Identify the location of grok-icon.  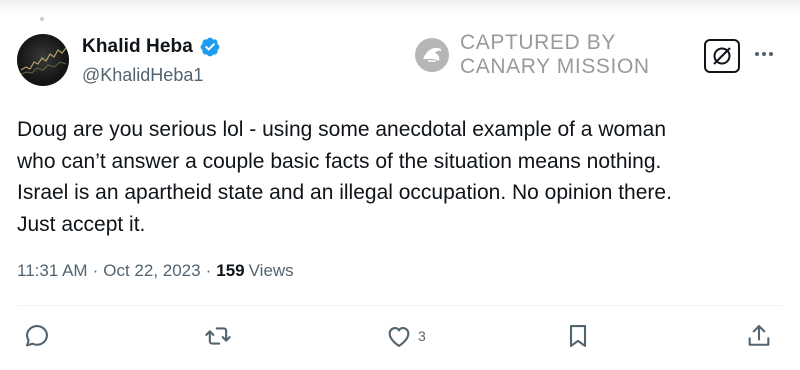
(722, 56).